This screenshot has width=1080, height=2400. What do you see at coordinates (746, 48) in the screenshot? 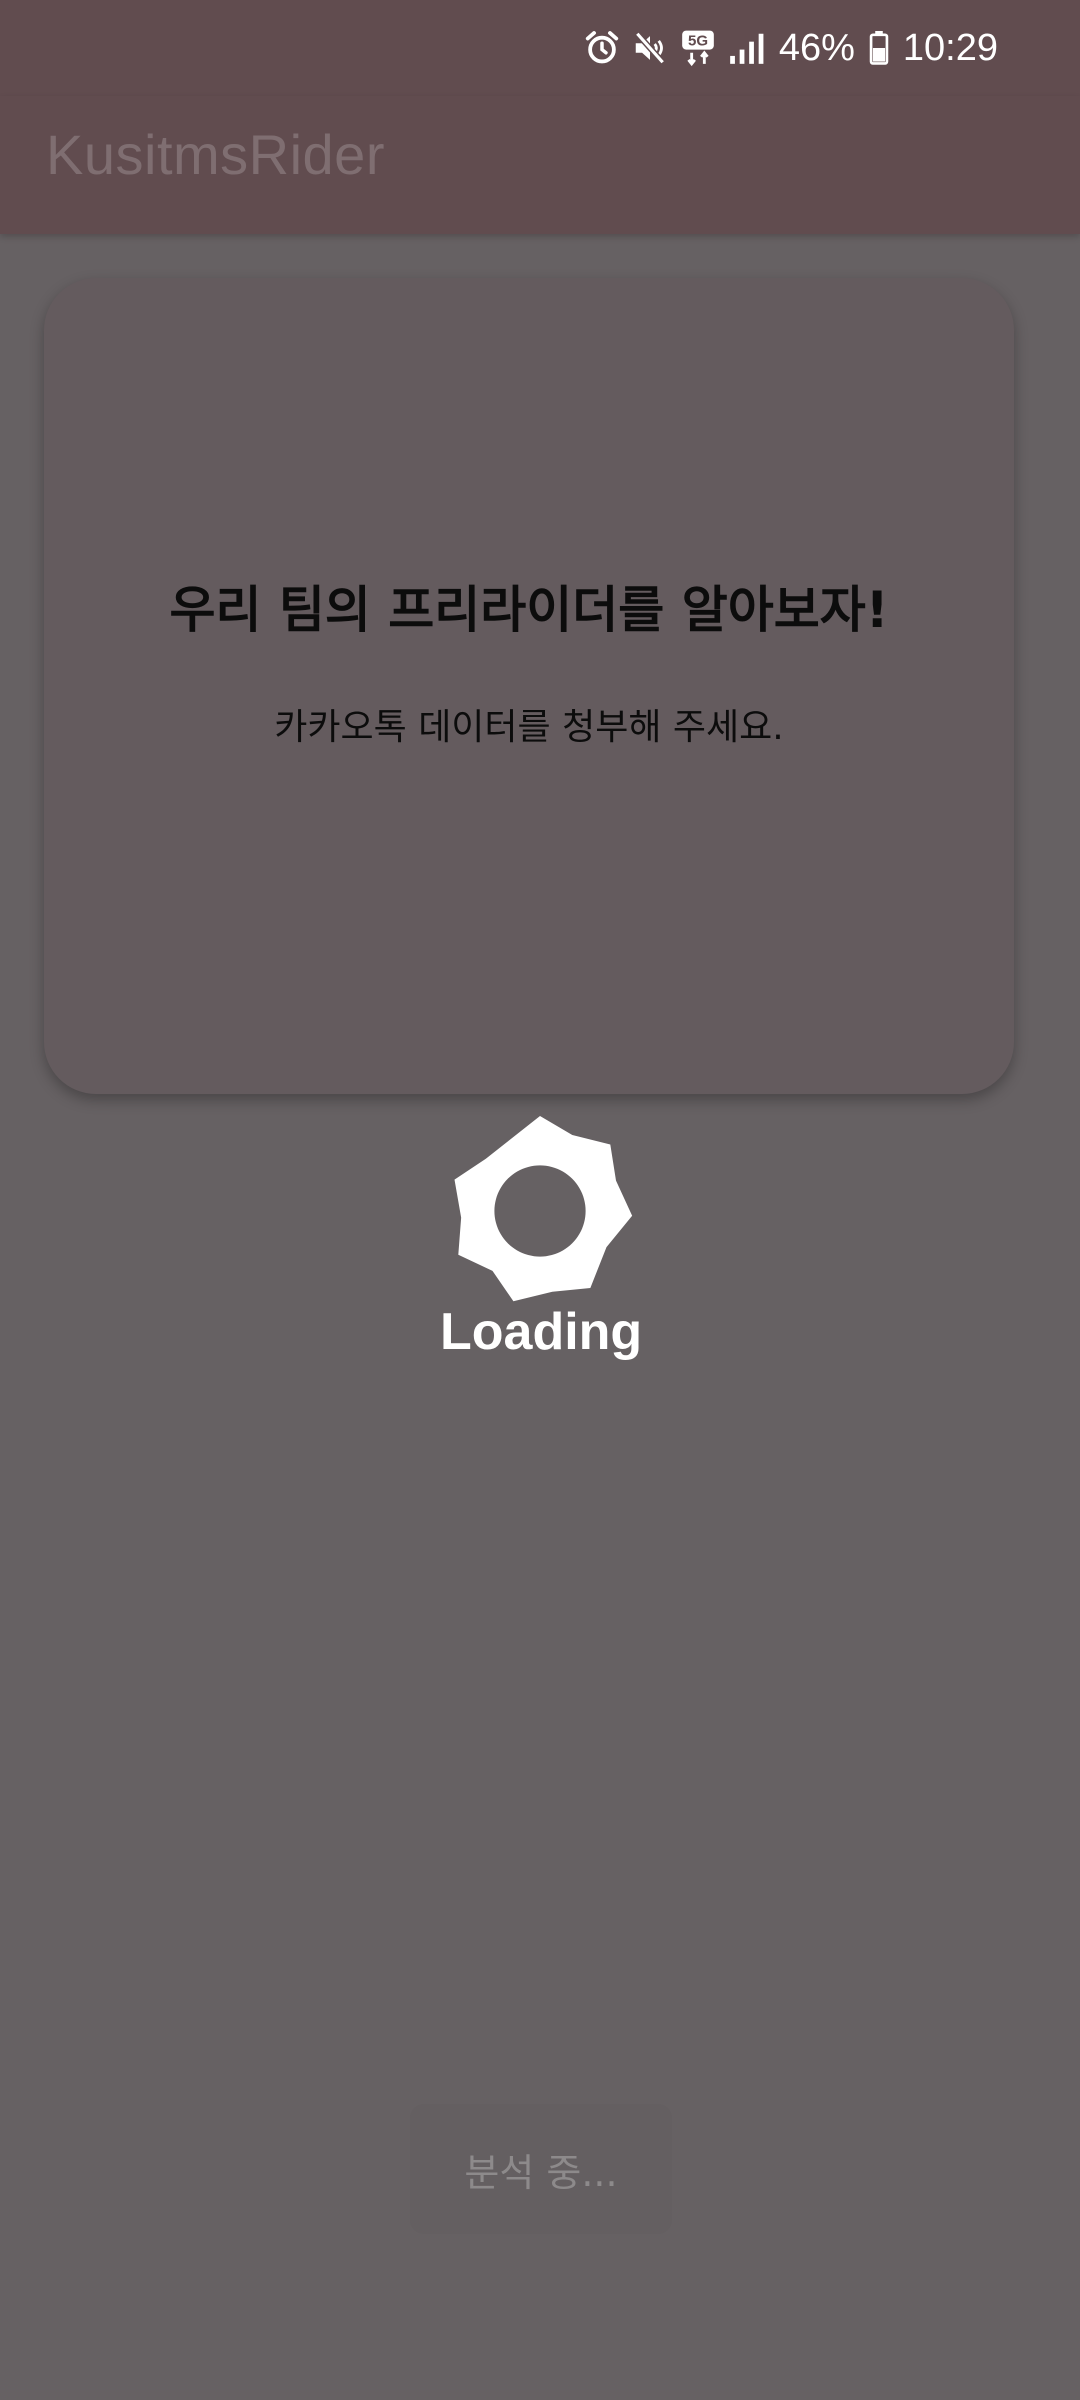
I see `signal-icon` at bounding box center [746, 48].